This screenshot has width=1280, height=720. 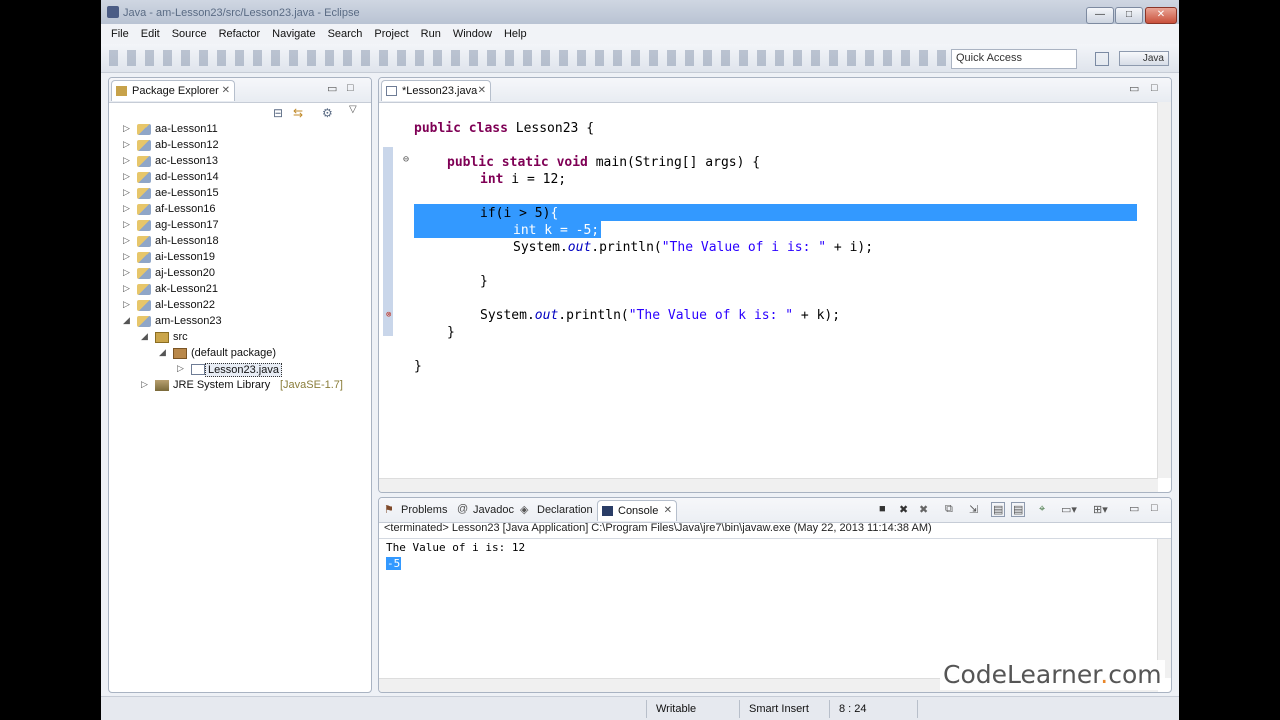 I want to click on show-on-stderr-icon: ▤, so click(x=1018, y=509).